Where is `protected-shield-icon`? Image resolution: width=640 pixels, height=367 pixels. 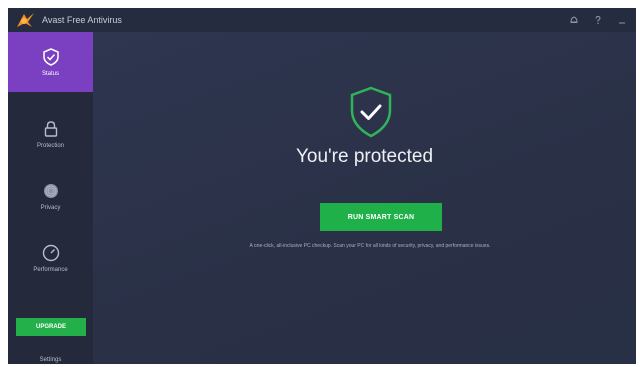
protected-shield-icon is located at coordinates (371, 112).